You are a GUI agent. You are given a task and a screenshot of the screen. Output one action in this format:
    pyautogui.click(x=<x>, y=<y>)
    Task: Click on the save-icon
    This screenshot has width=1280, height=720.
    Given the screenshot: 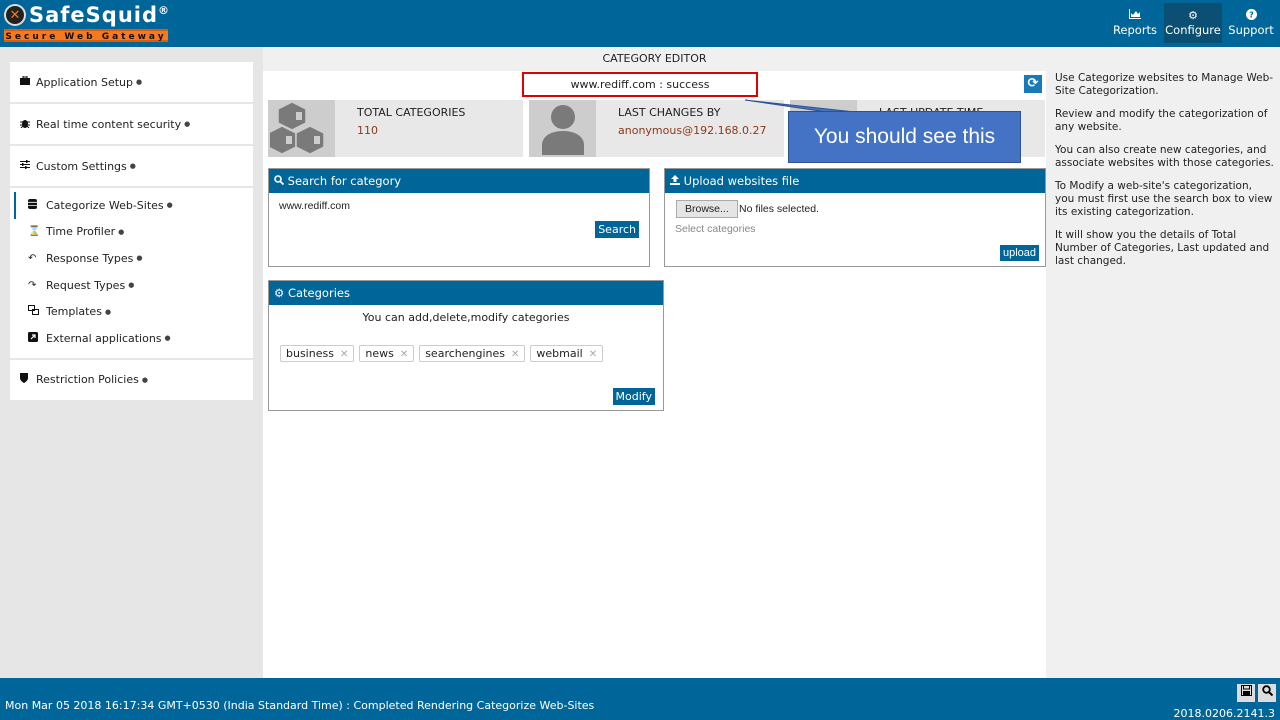 What is the action you would take?
    pyautogui.click(x=1246, y=690)
    